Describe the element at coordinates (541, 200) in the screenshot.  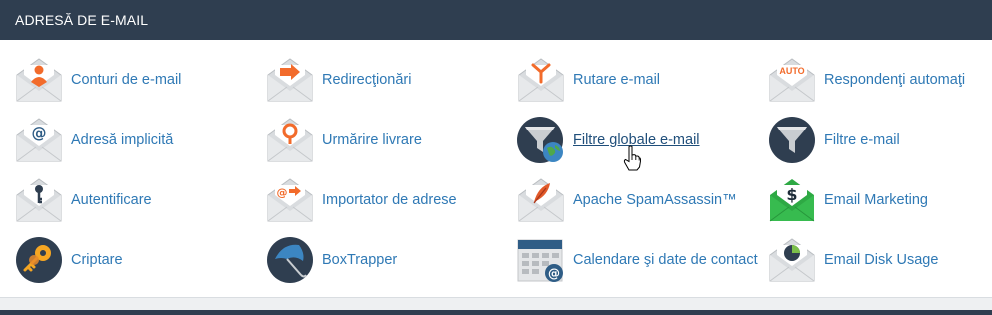
I see `feather-envelope-icon` at that location.